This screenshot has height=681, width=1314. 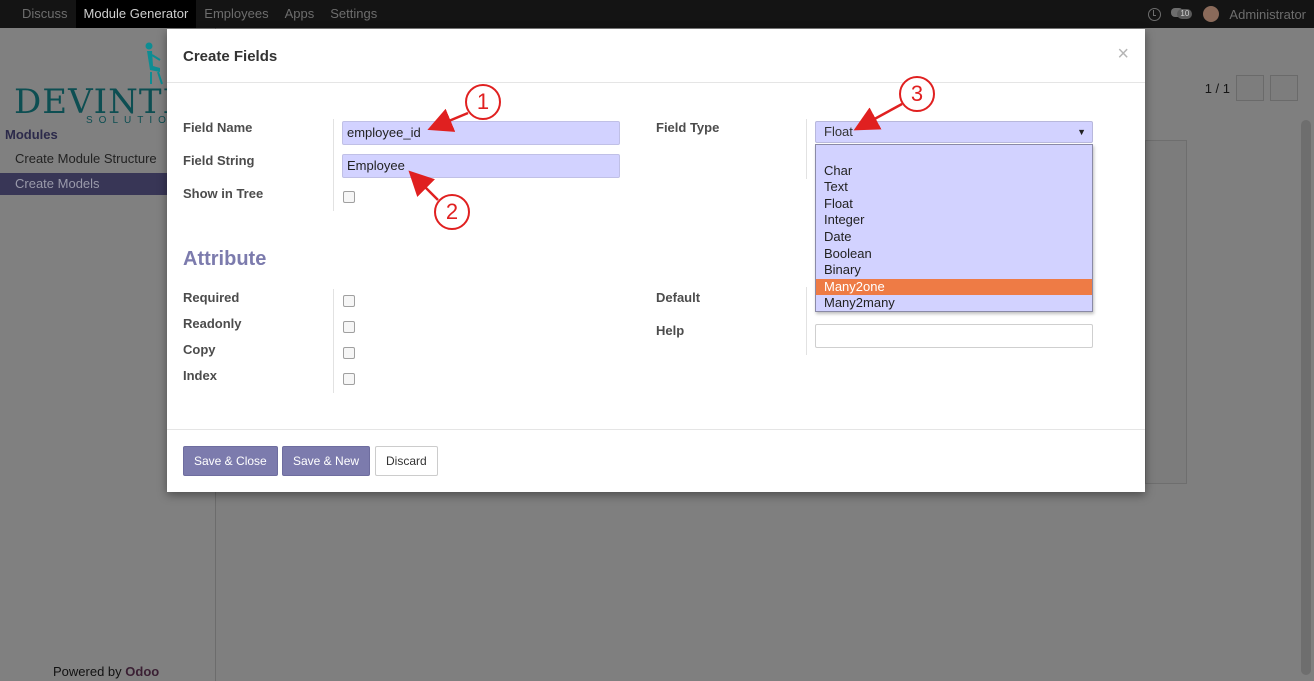 I want to click on menu-discuss: Discuss, so click(x=45, y=14).